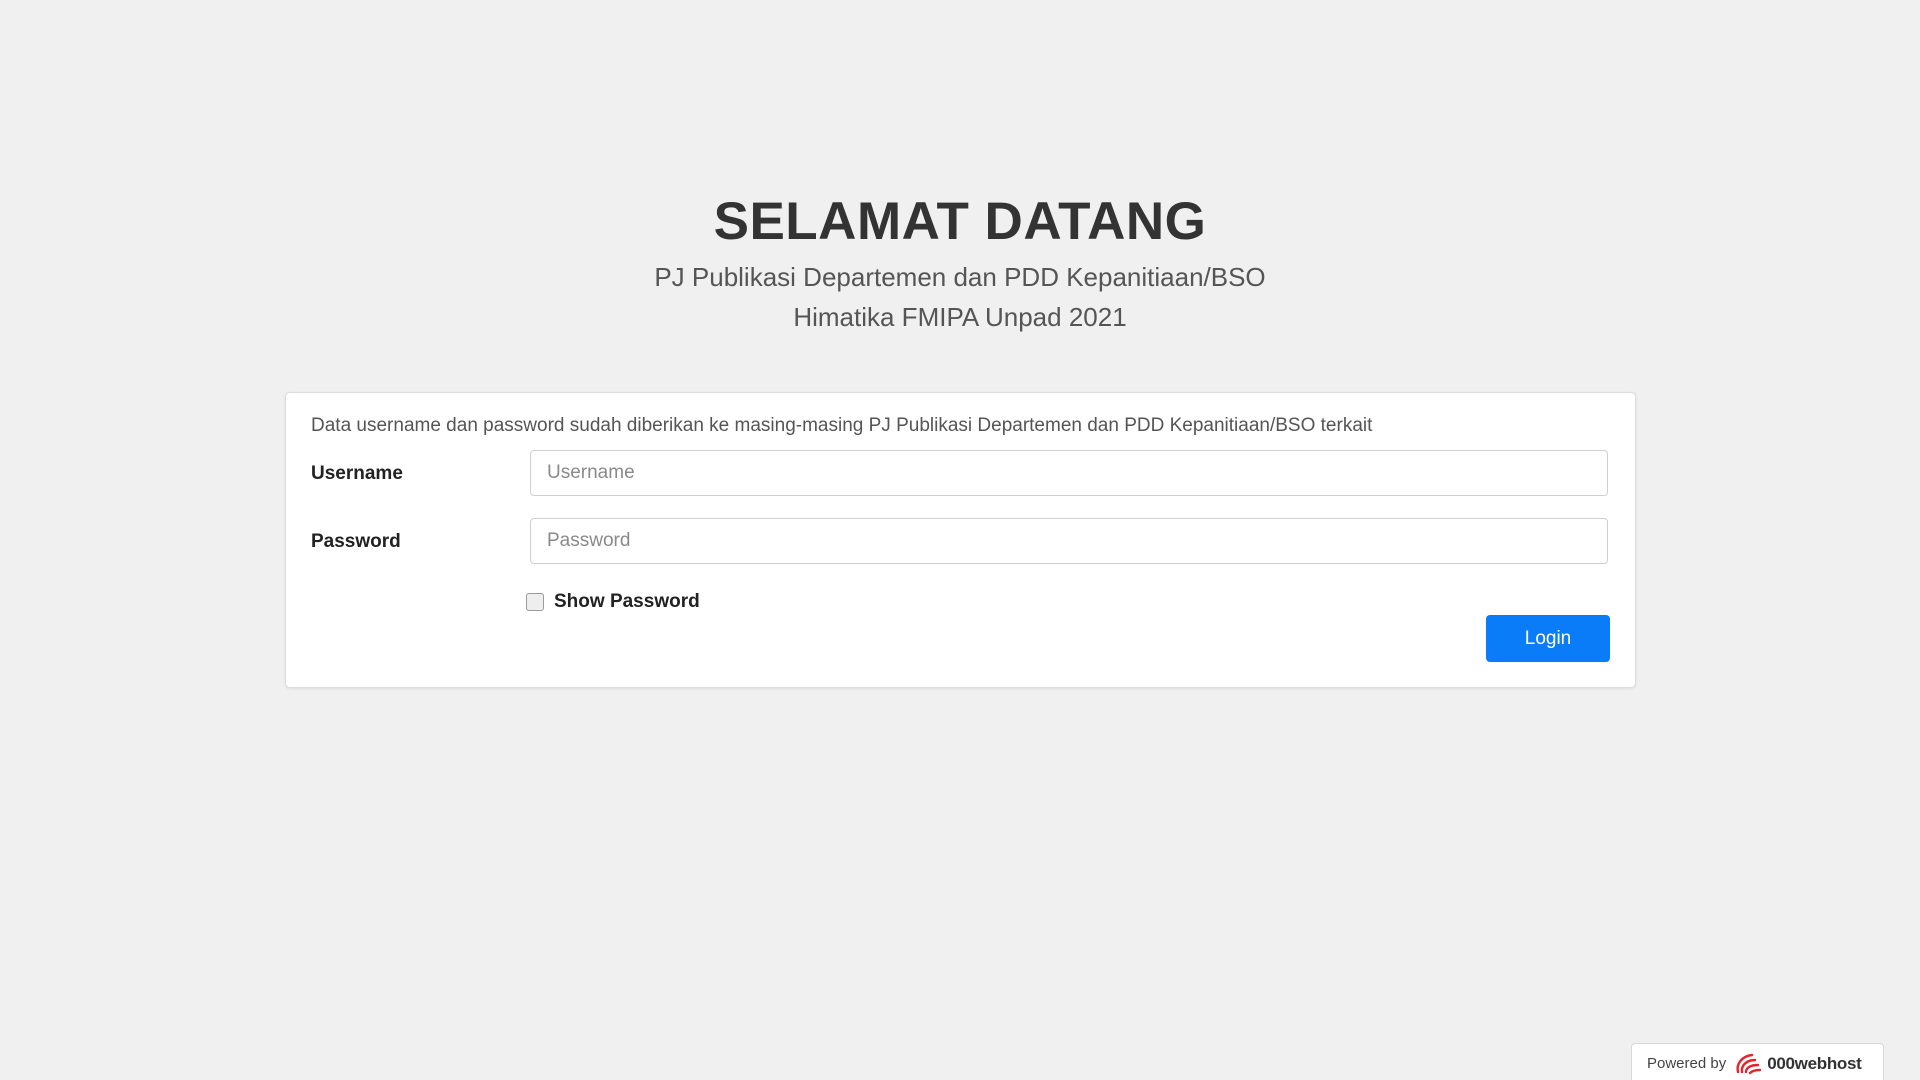 This screenshot has height=1080, width=1920. What do you see at coordinates (1069, 473) in the screenshot?
I see `username-input` at bounding box center [1069, 473].